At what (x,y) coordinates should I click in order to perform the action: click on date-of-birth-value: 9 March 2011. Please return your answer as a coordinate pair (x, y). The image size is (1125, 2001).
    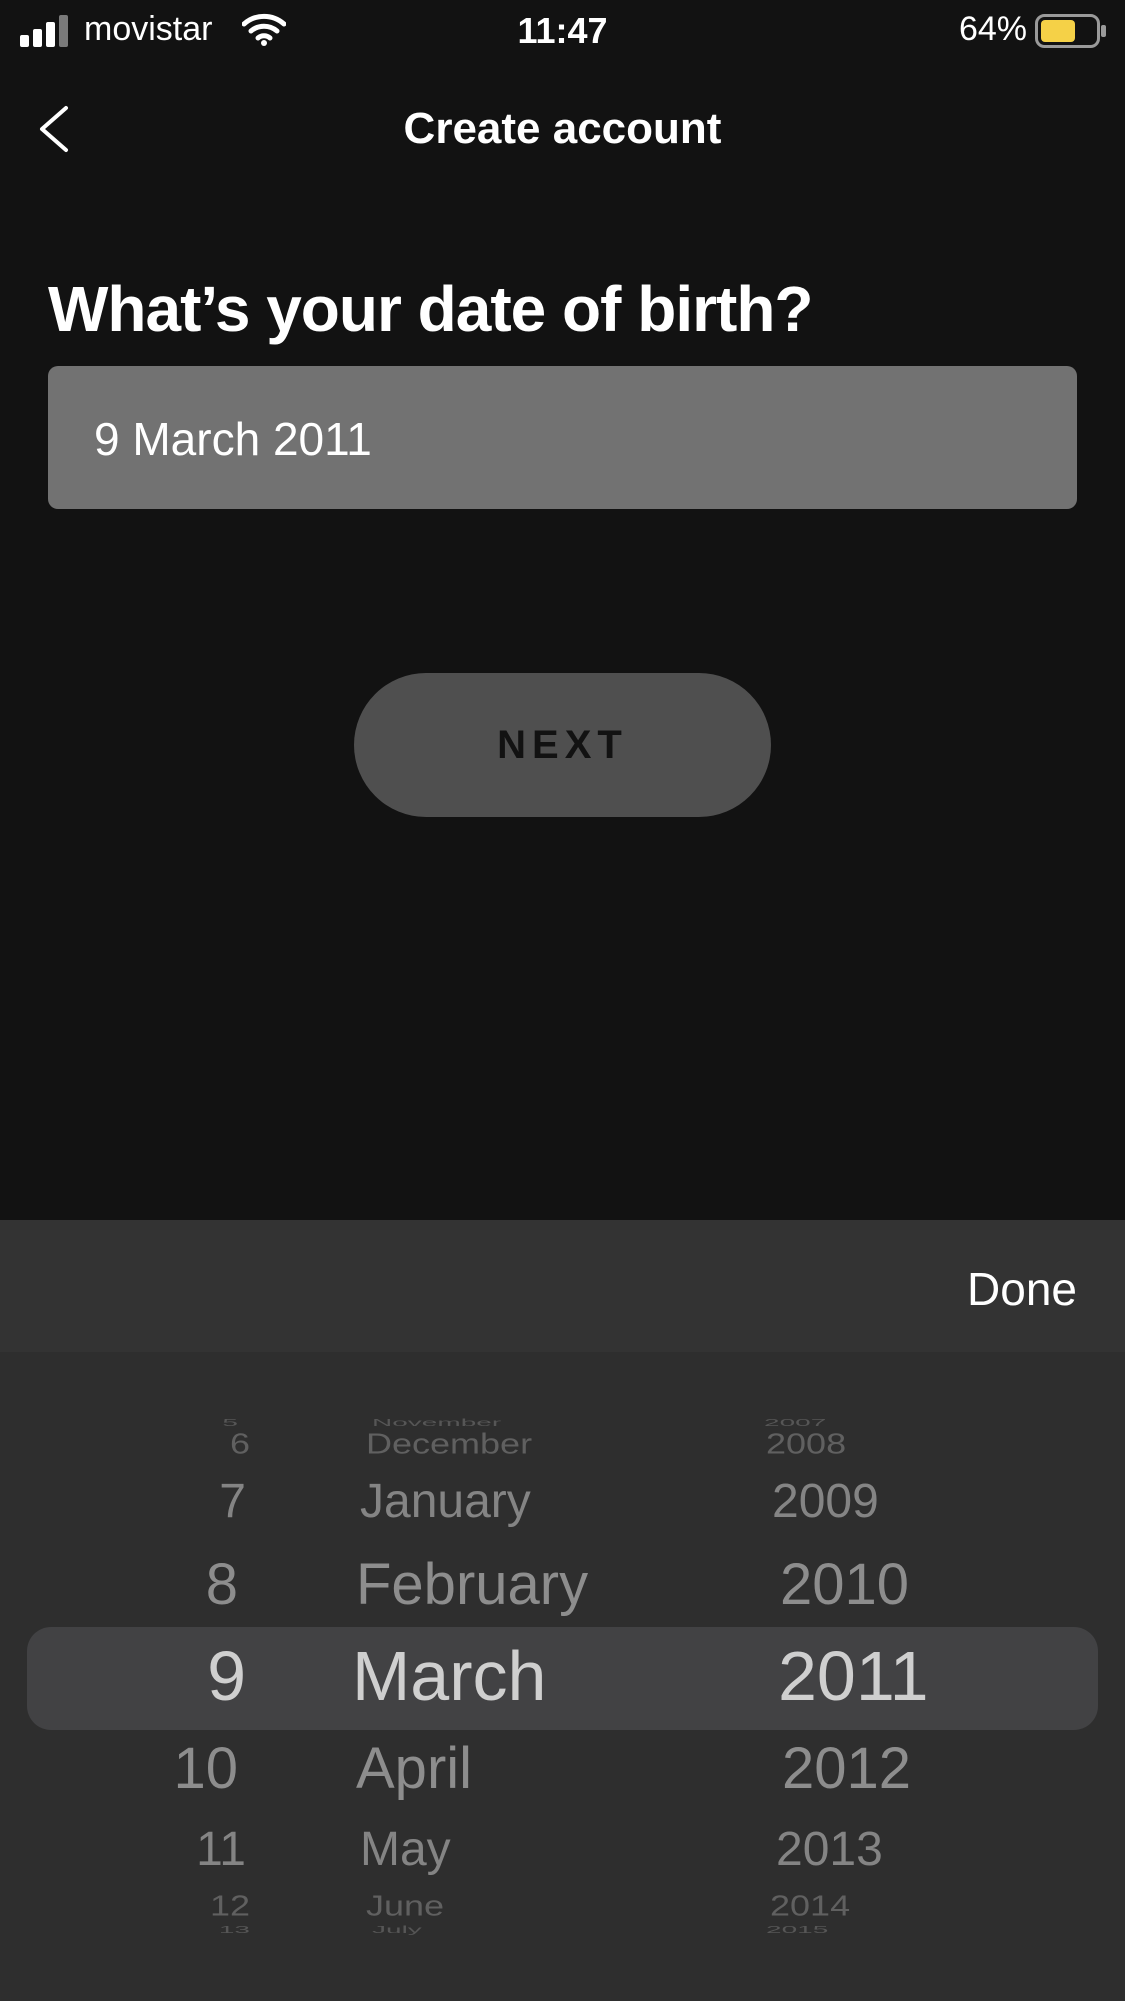
    Looking at the image, I should click on (233, 439).